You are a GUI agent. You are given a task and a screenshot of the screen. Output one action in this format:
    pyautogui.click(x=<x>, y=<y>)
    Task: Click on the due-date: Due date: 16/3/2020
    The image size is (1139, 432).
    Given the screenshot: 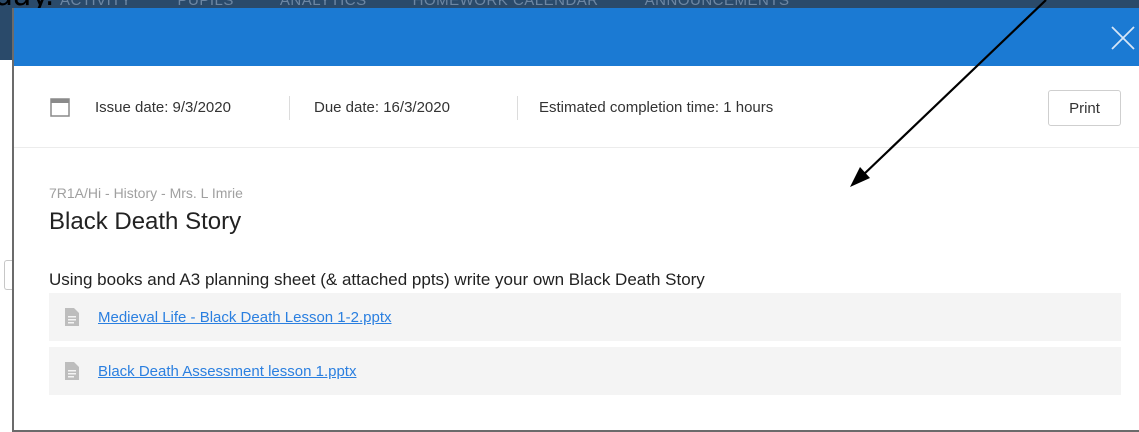 What is the action you would take?
    pyautogui.click(x=382, y=107)
    